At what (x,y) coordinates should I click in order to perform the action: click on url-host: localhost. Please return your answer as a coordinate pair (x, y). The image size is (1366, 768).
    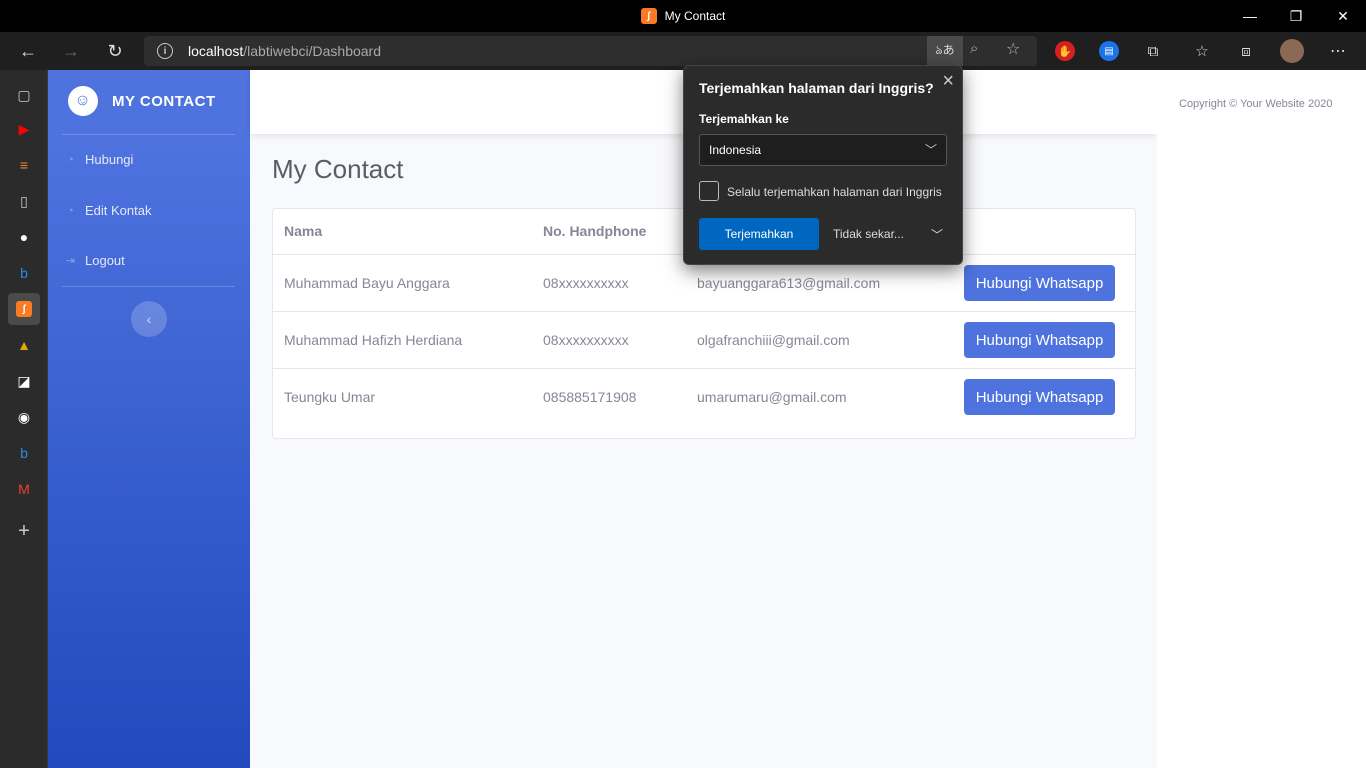
    Looking at the image, I should click on (216, 51).